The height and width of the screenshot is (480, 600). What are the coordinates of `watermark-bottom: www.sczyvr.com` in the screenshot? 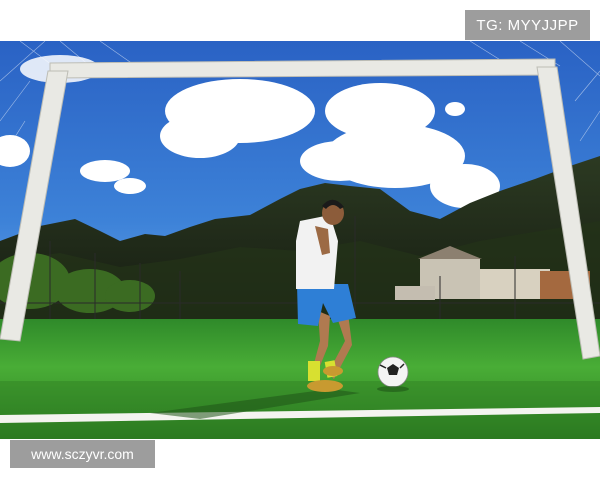 It's located at (82, 454).